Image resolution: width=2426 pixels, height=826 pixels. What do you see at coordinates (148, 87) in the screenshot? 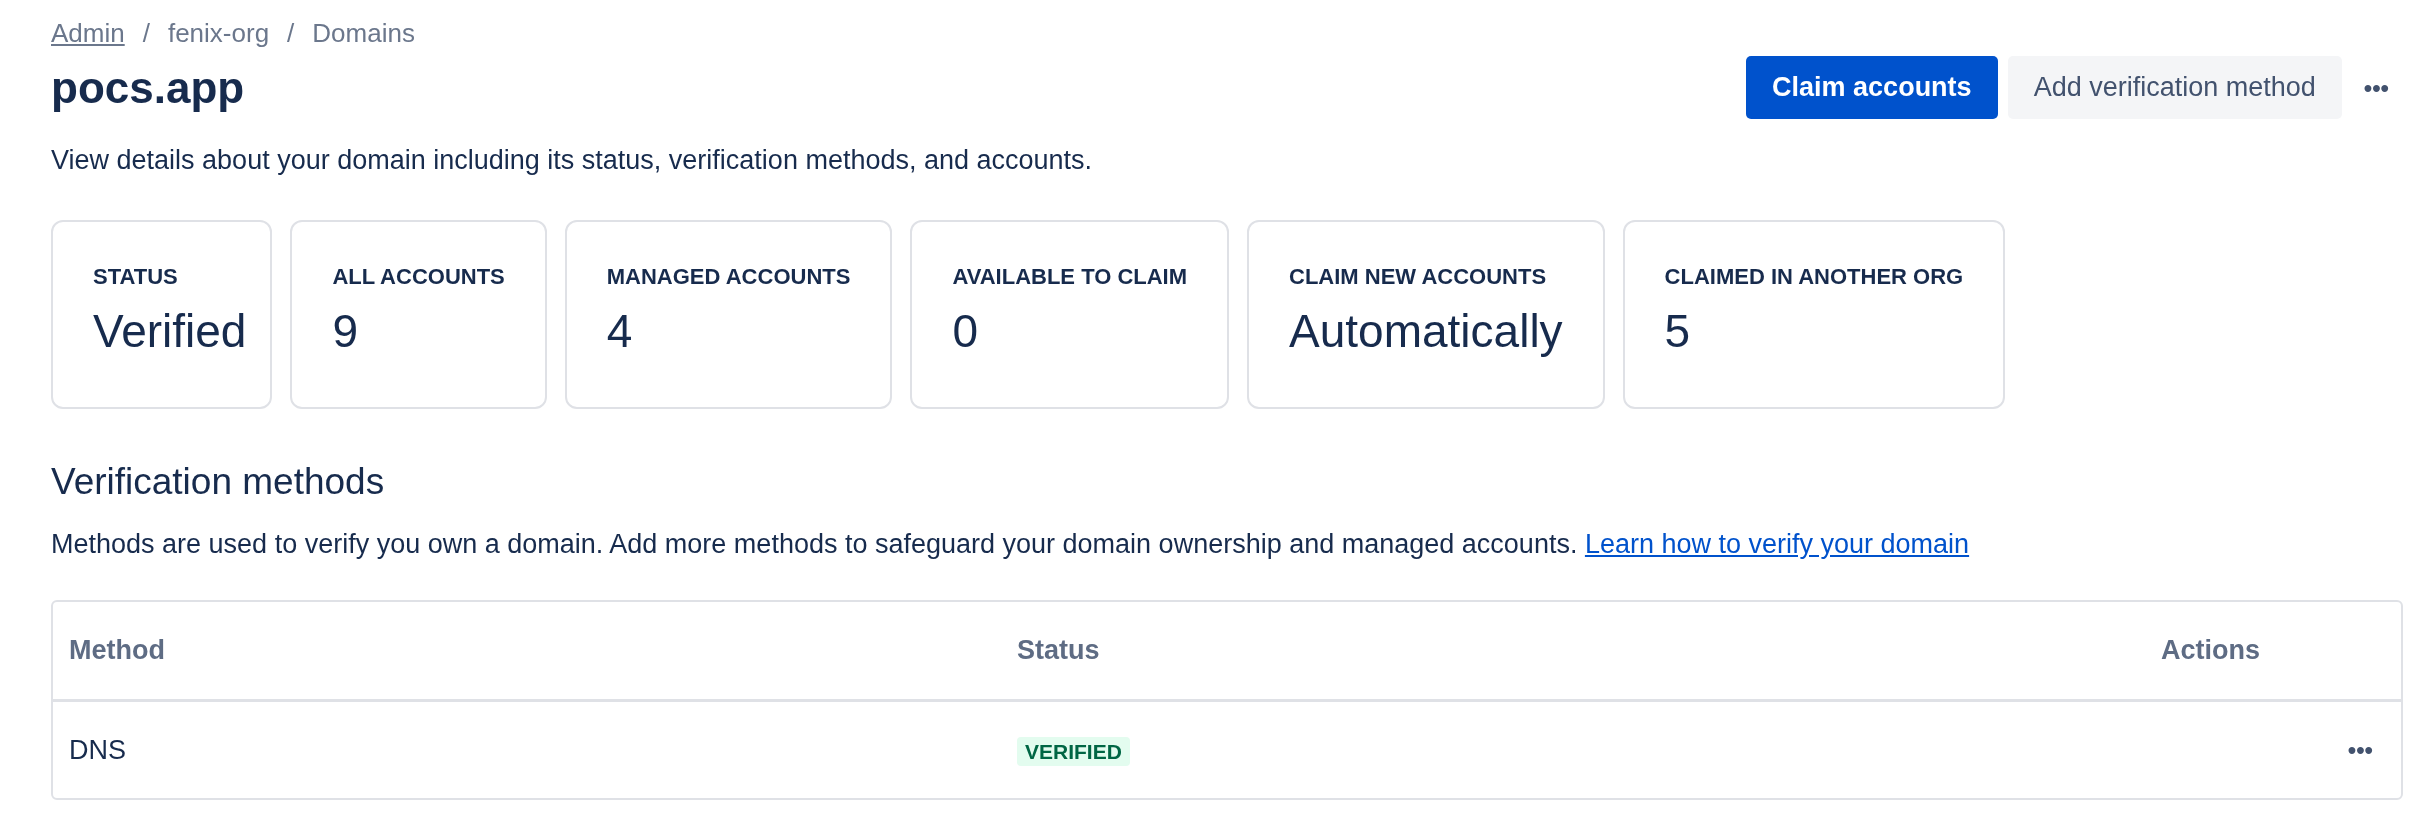
I see `page-title: pocs.app` at bounding box center [148, 87].